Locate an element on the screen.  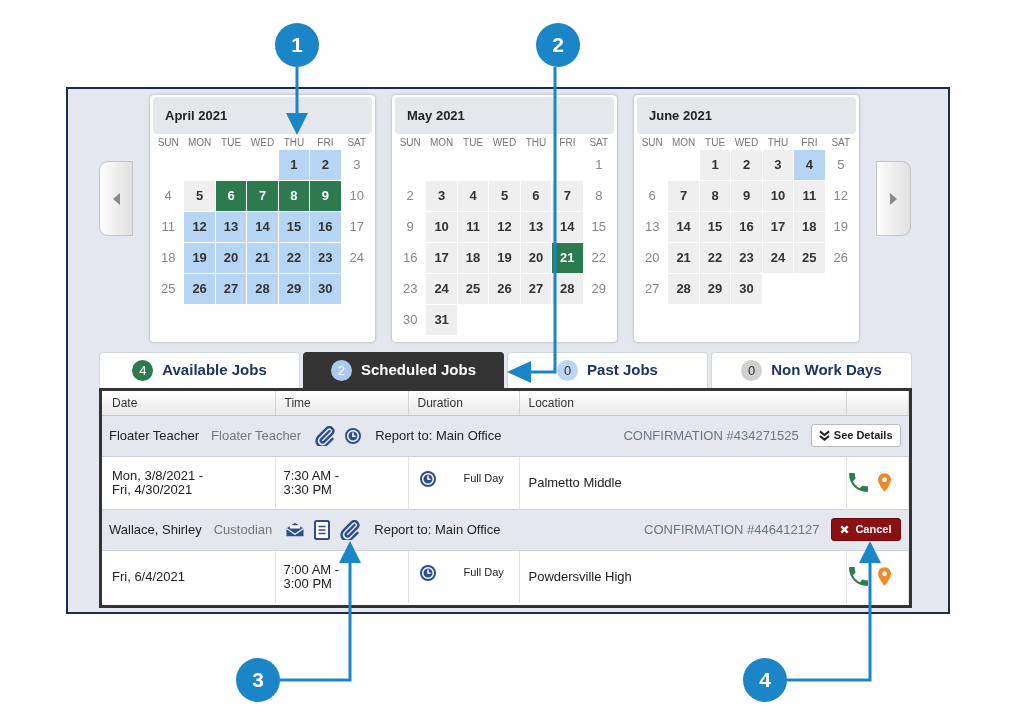
table-cell: Powdersville High is located at coordinates (682, 576).